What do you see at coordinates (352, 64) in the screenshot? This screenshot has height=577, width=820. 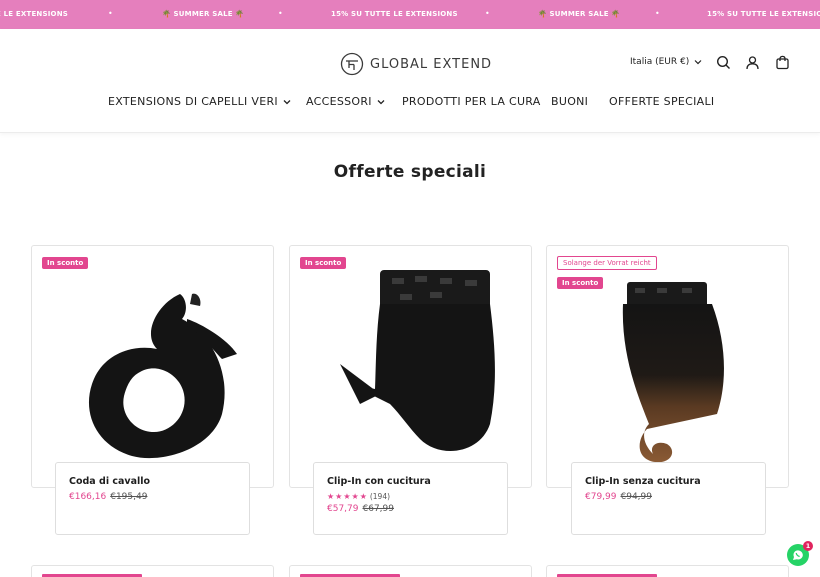 I see `logo-mark-icon` at bounding box center [352, 64].